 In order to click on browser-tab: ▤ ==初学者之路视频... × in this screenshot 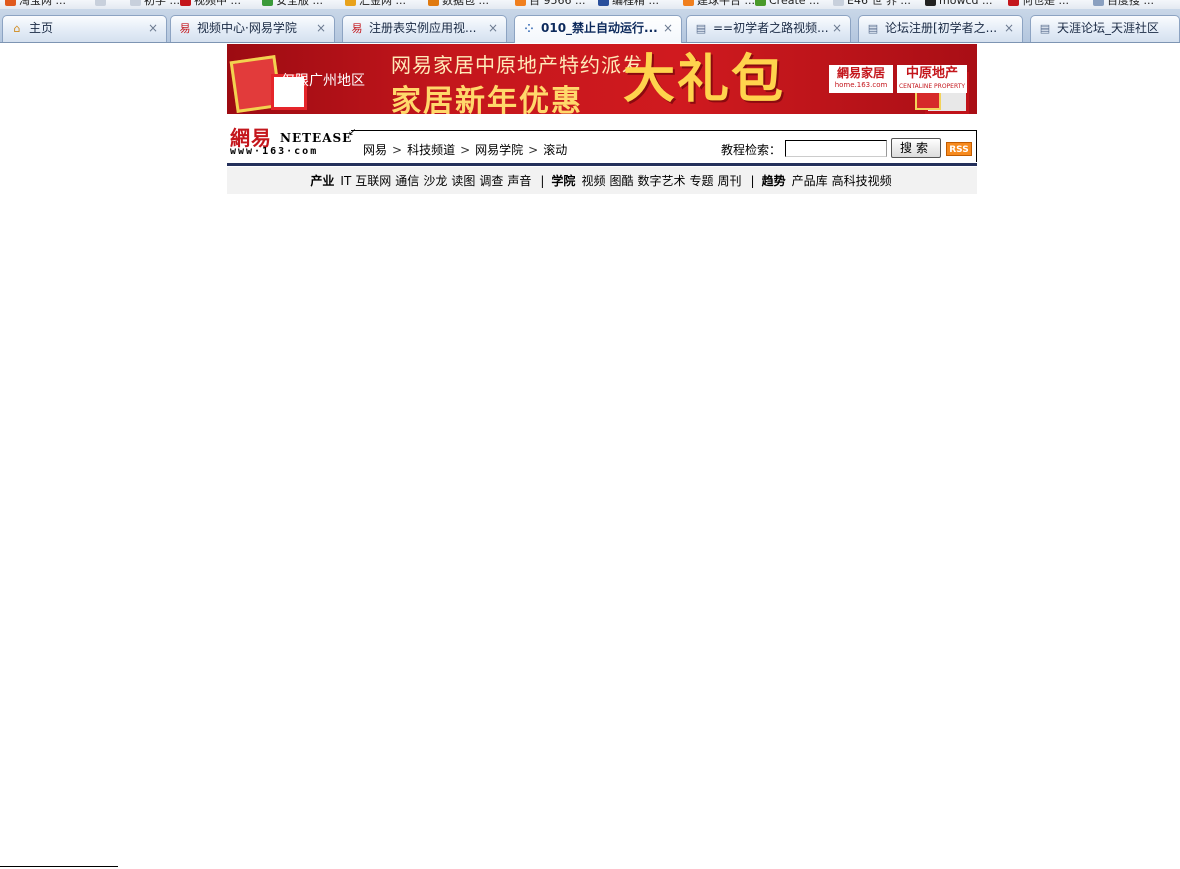, I will do `click(768, 28)`.